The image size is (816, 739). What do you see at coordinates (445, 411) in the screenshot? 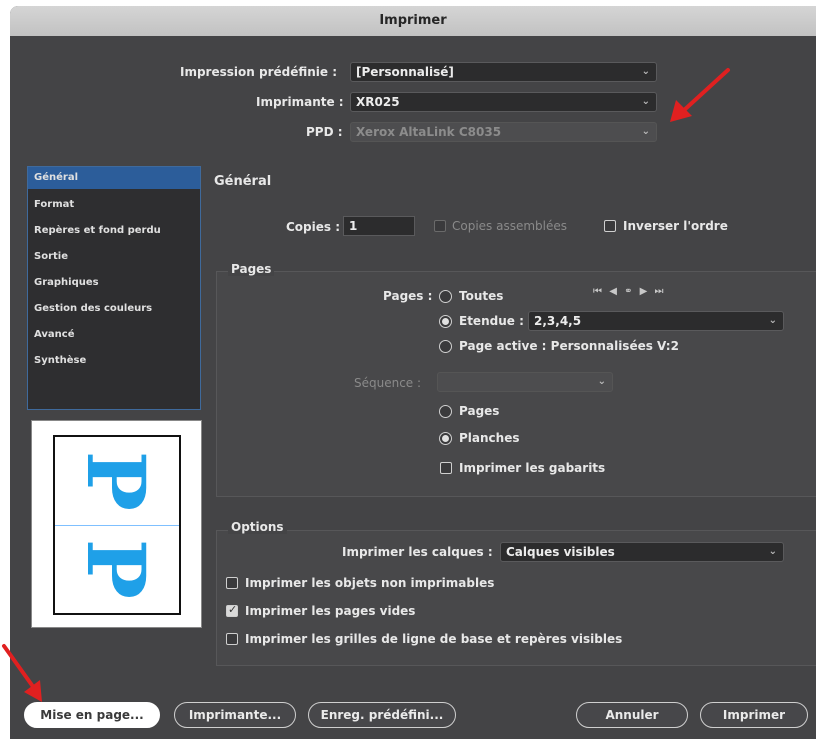
I see `pages-option-radio` at bounding box center [445, 411].